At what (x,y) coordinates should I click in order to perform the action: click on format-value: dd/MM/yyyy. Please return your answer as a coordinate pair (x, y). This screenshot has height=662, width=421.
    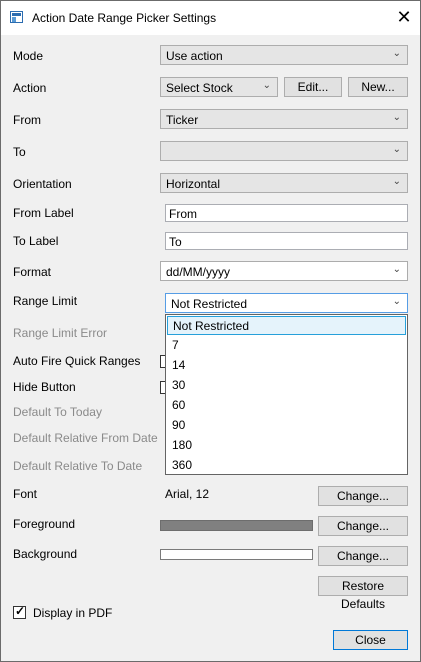
    Looking at the image, I should click on (198, 272).